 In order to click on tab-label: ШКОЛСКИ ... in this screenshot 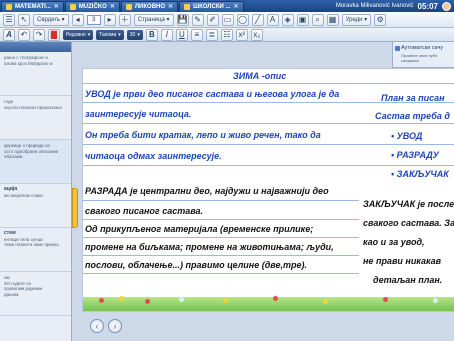, I will do `click(212, 6)`.